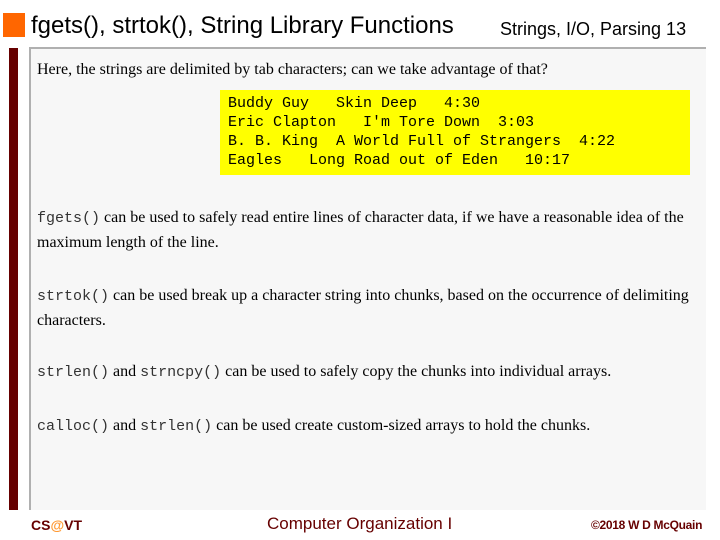 This screenshot has height=540, width=720. I want to click on footer-copyright: ©2018 W D McQuain, so click(647, 525).